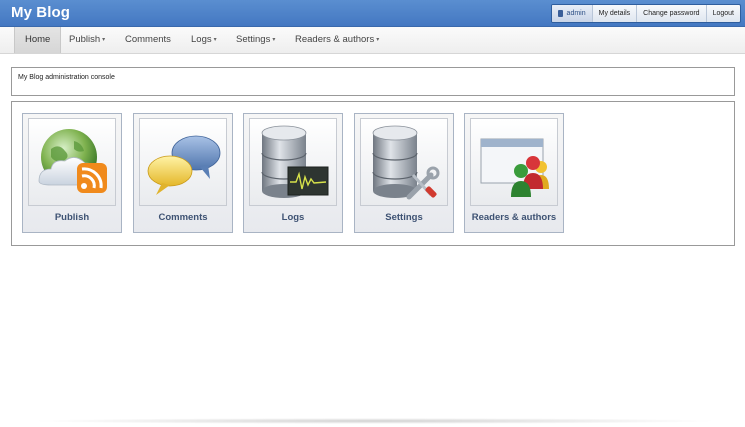 The width and height of the screenshot is (745, 427). I want to click on tile-publish-label: Publish, so click(72, 217).